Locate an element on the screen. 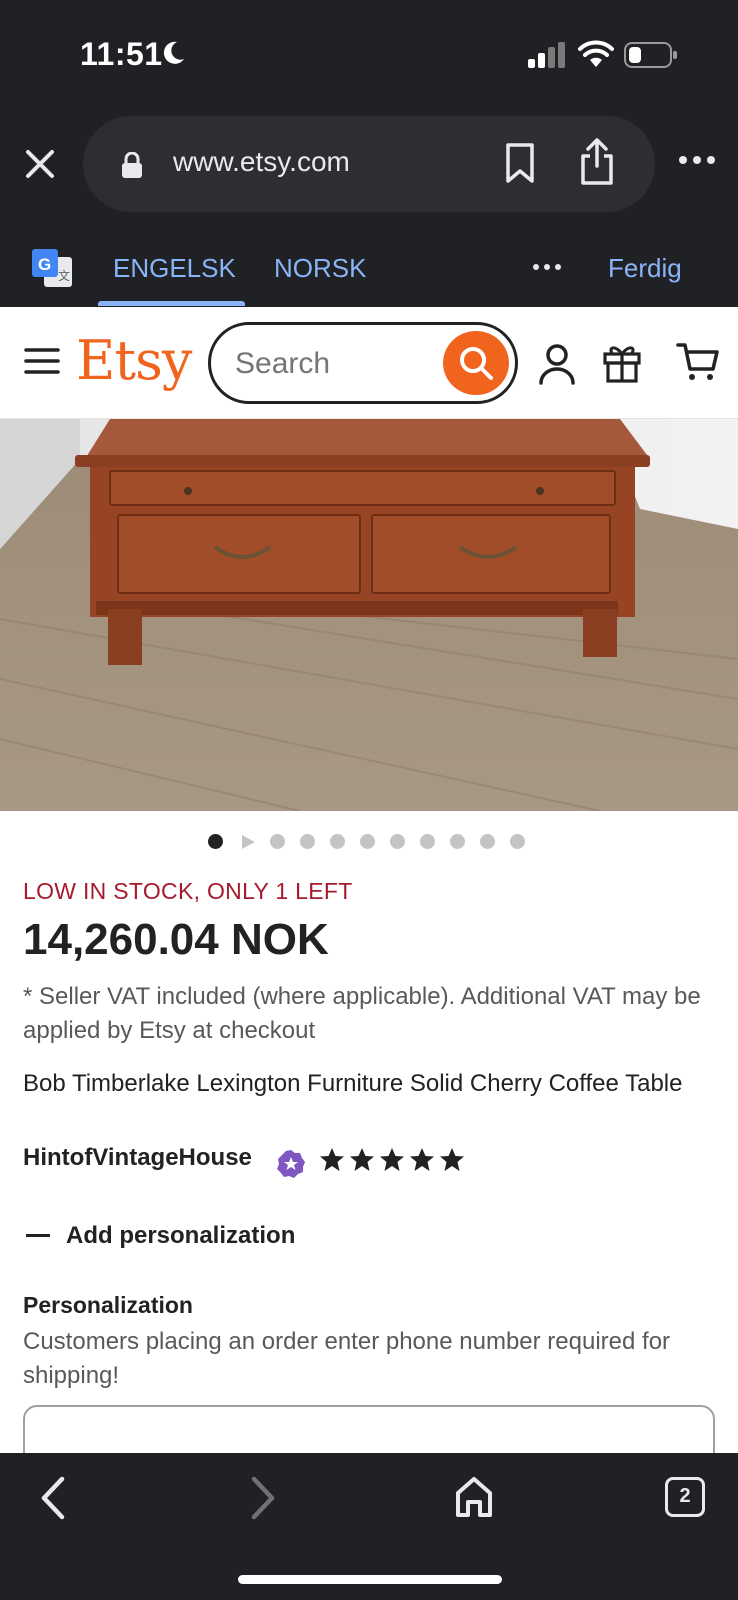 This screenshot has width=738, height=1600. battery-icon is located at coordinates (650, 55).